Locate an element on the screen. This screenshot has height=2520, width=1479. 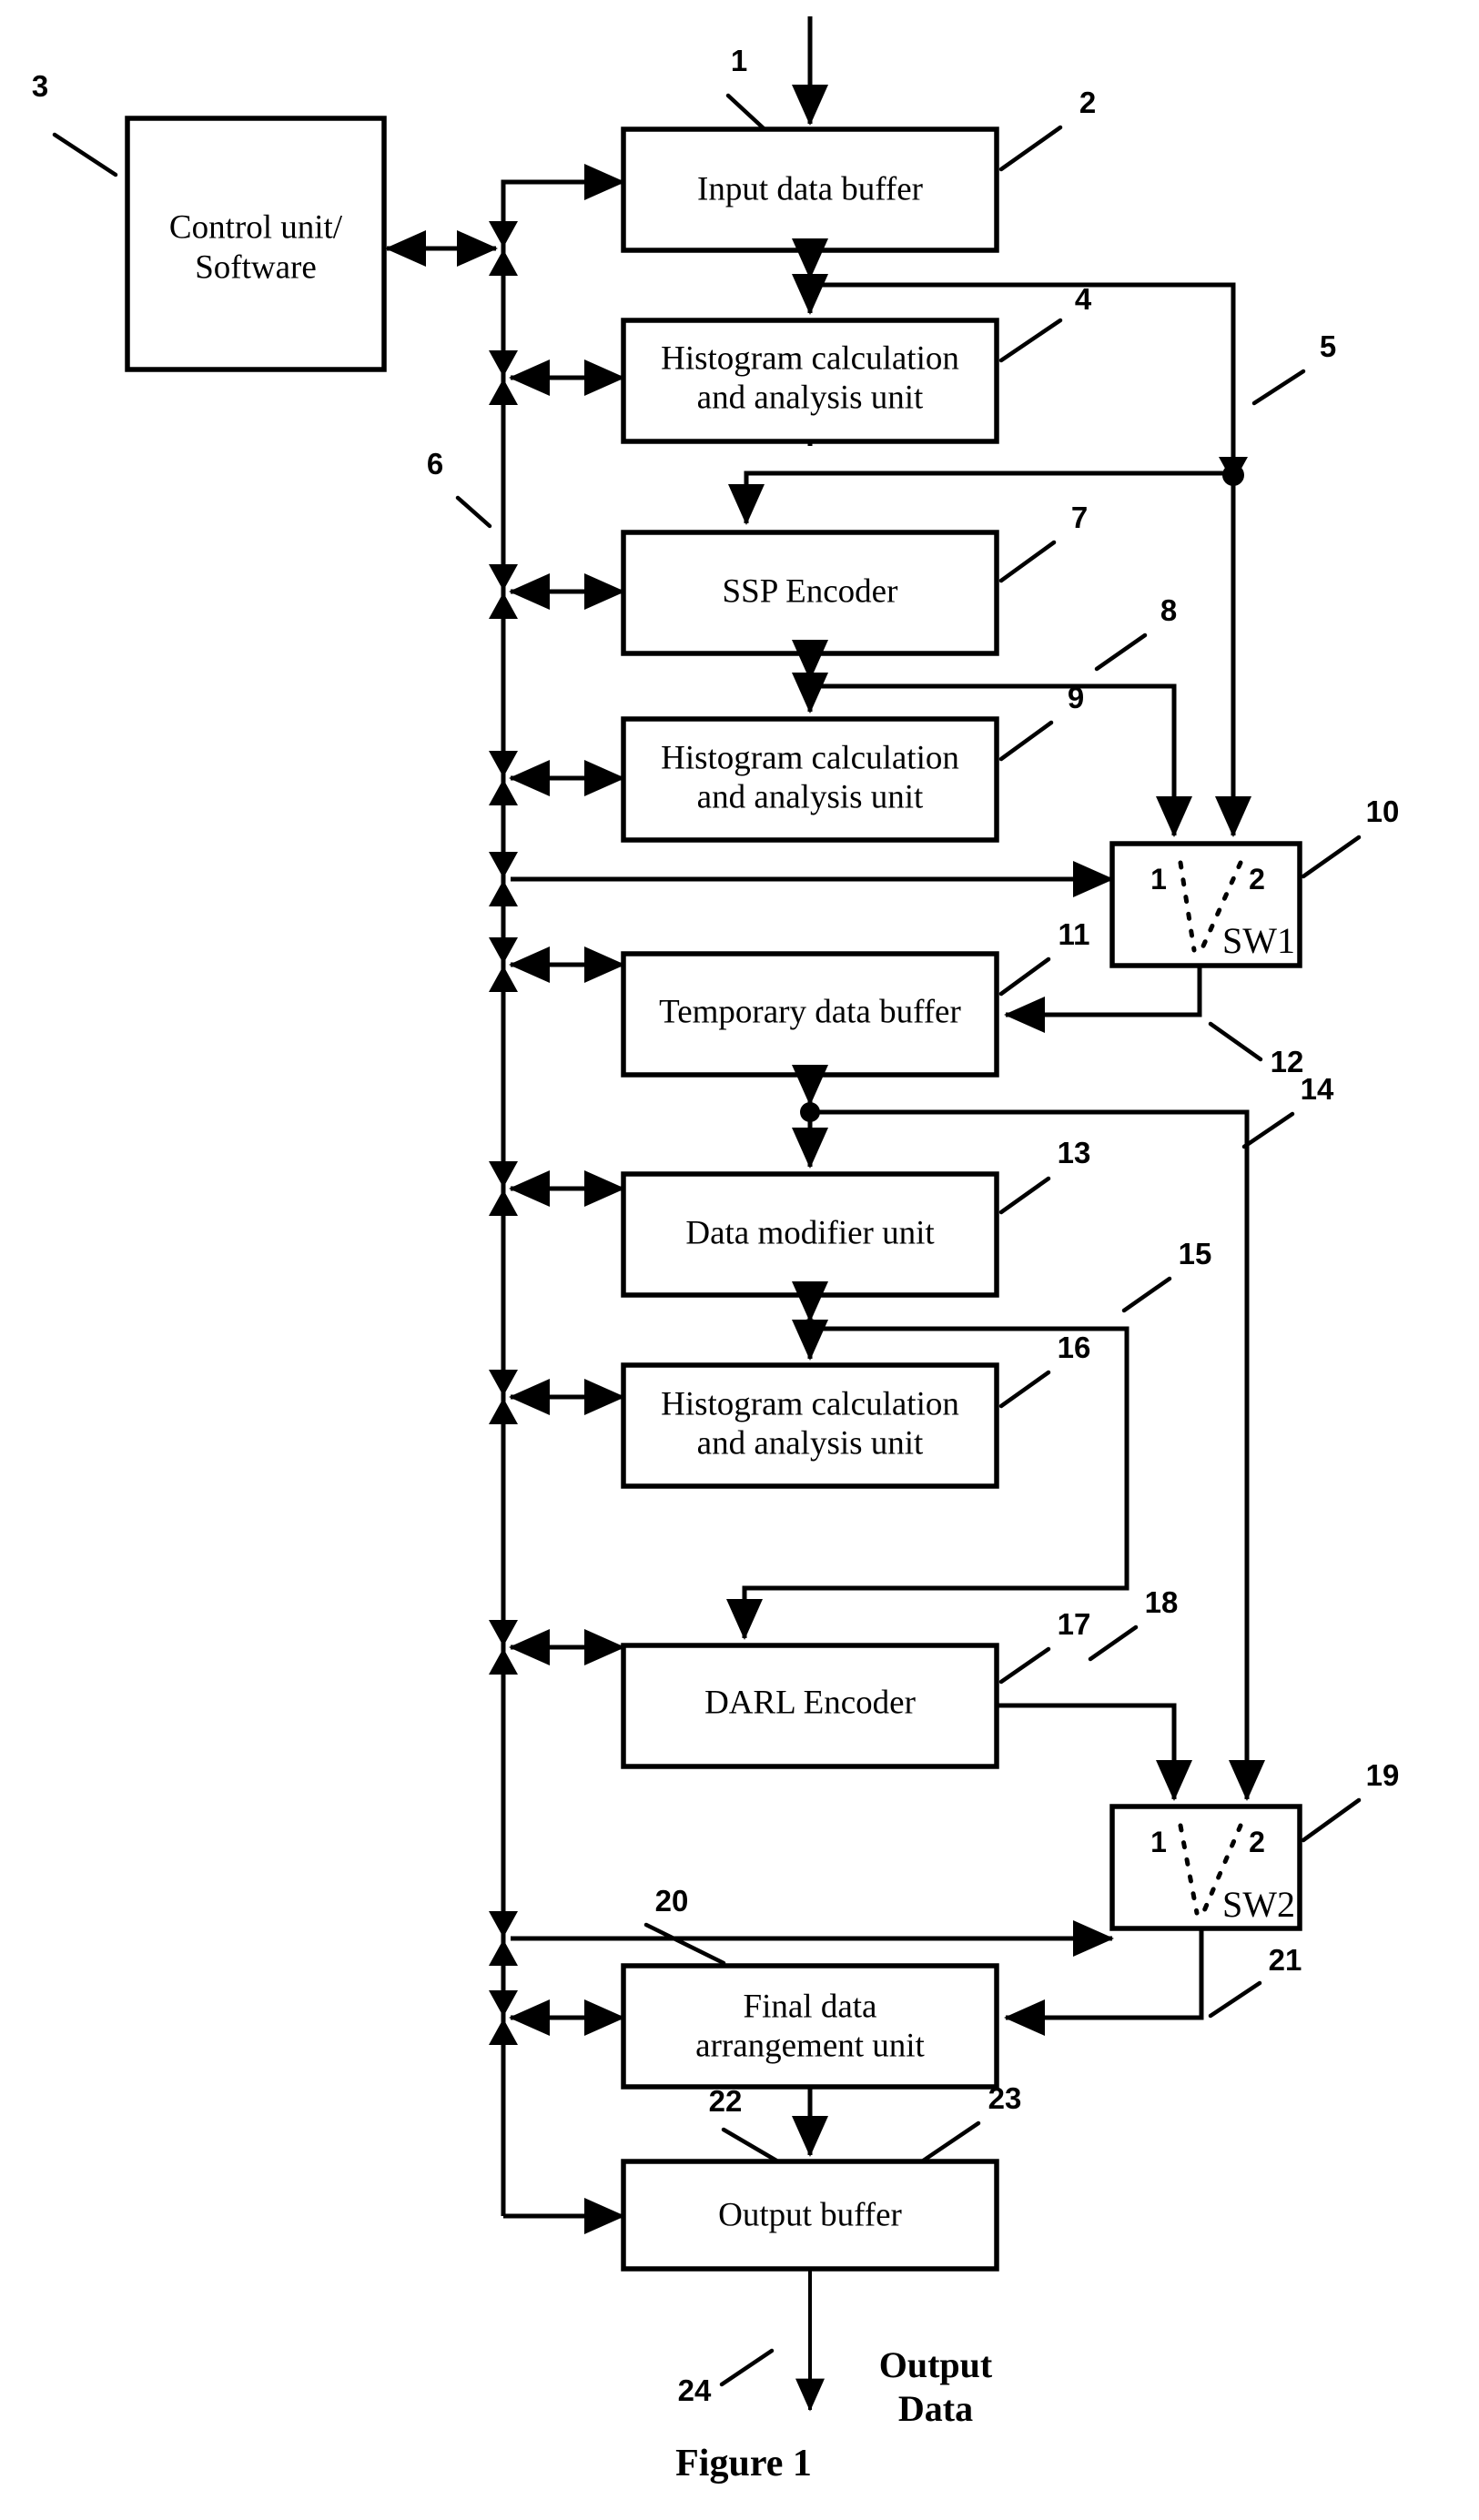
block-temporary-data-buffer-label: Temporary data buffer is located at coordinates (810, 1012).